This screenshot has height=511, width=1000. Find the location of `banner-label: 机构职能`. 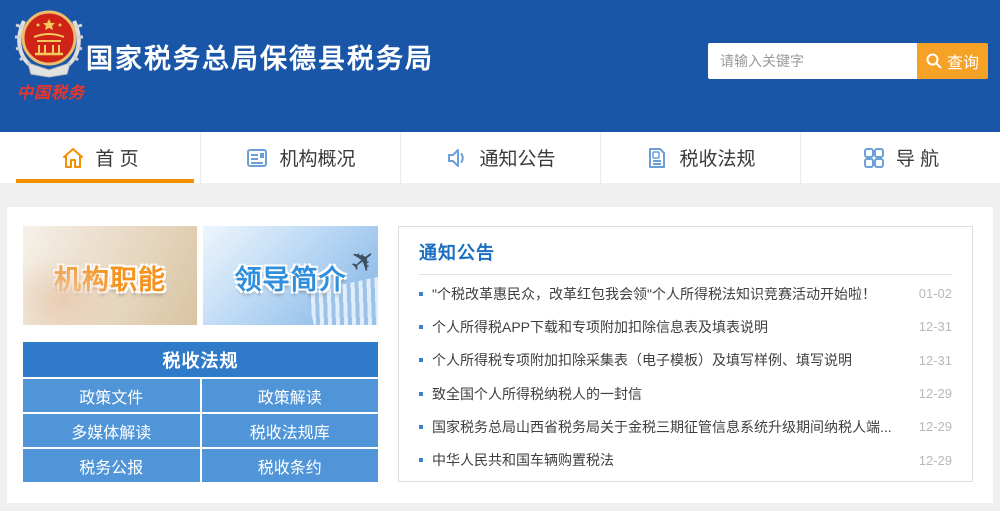

banner-label: 机构职能 is located at coordinates (110, 280).